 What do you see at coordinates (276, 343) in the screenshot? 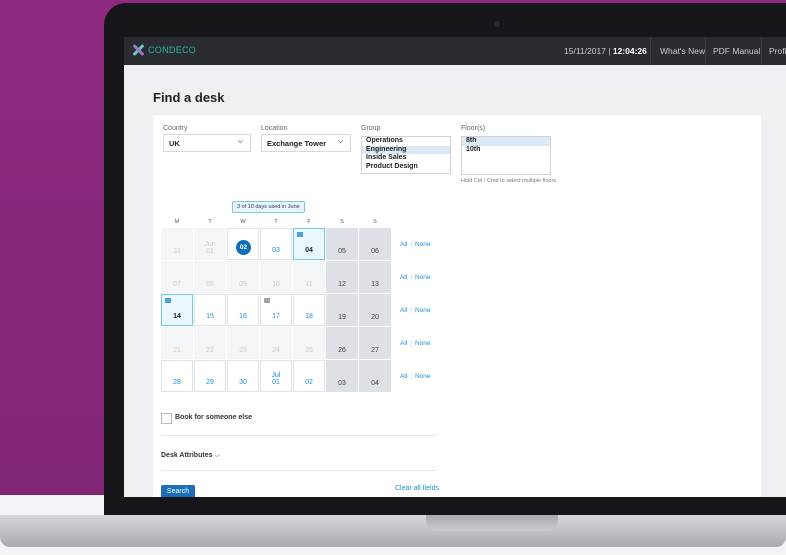
I see `calendar-day: 24` at bounding box center [276, 343].